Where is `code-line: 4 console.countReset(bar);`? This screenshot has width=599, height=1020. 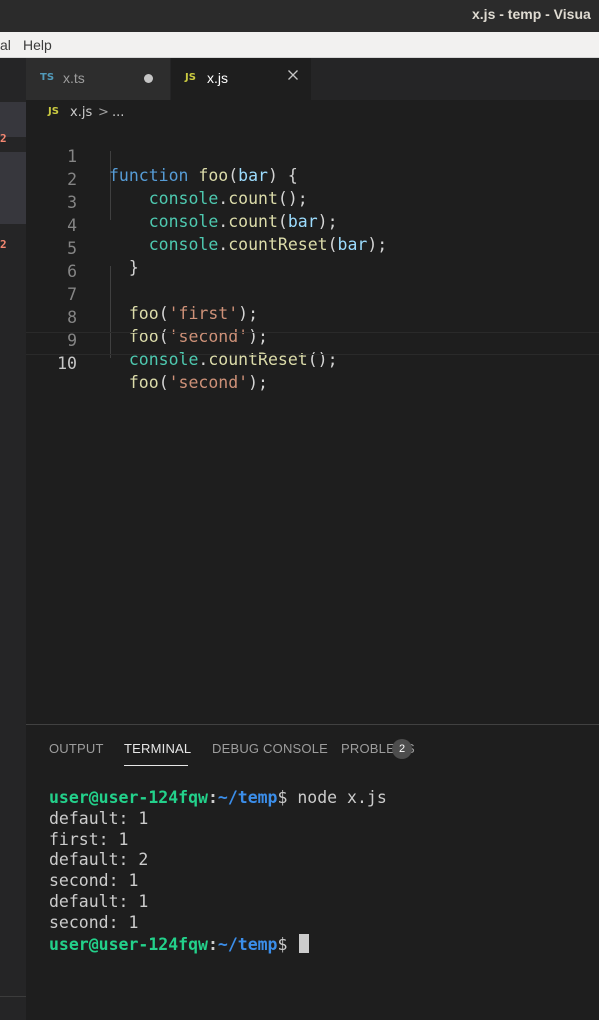
code-line: 4 console.countReset(bar); is located at coordinates (312, 224).